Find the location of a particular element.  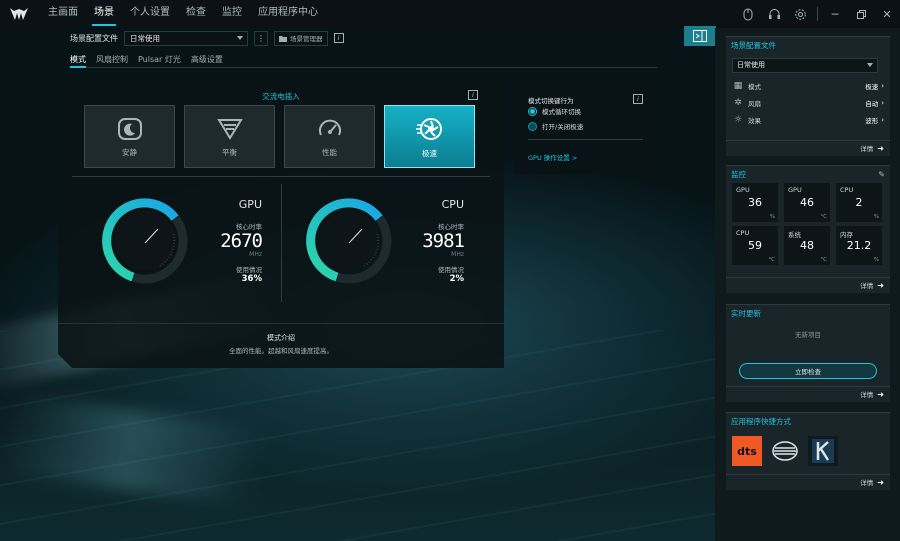

headset-icon is located at coordinates (774, 14).